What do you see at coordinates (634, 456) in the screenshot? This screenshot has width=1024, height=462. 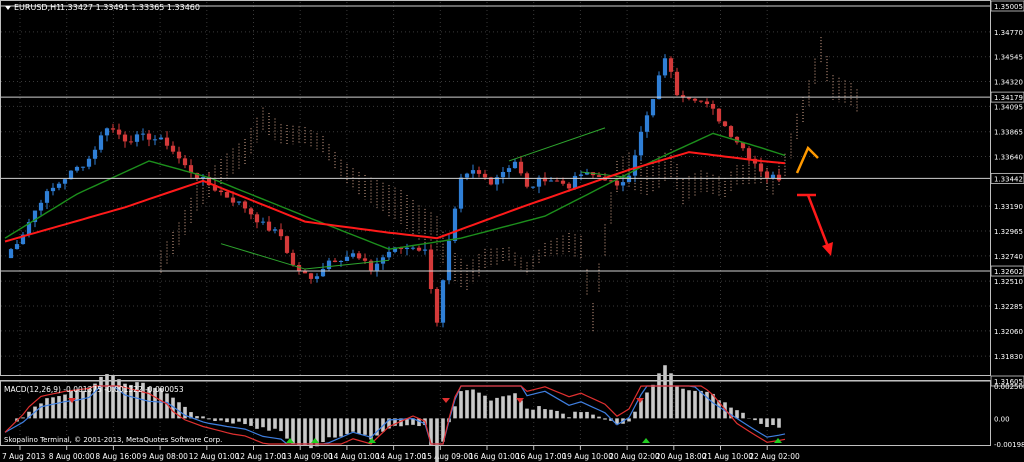 I see `time-tick-label: 20 Aug 02:00` at bounding box center [634, 456].